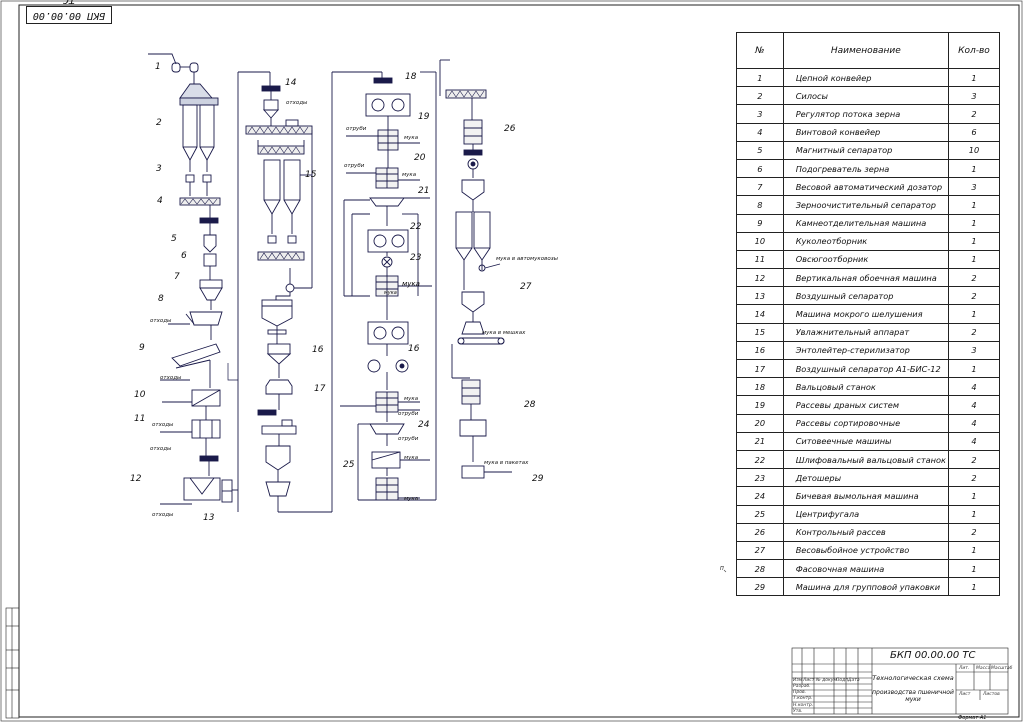  Describe the element at coordinates (349, 465) in the screenshot. I see `label-25: 25` at that location.